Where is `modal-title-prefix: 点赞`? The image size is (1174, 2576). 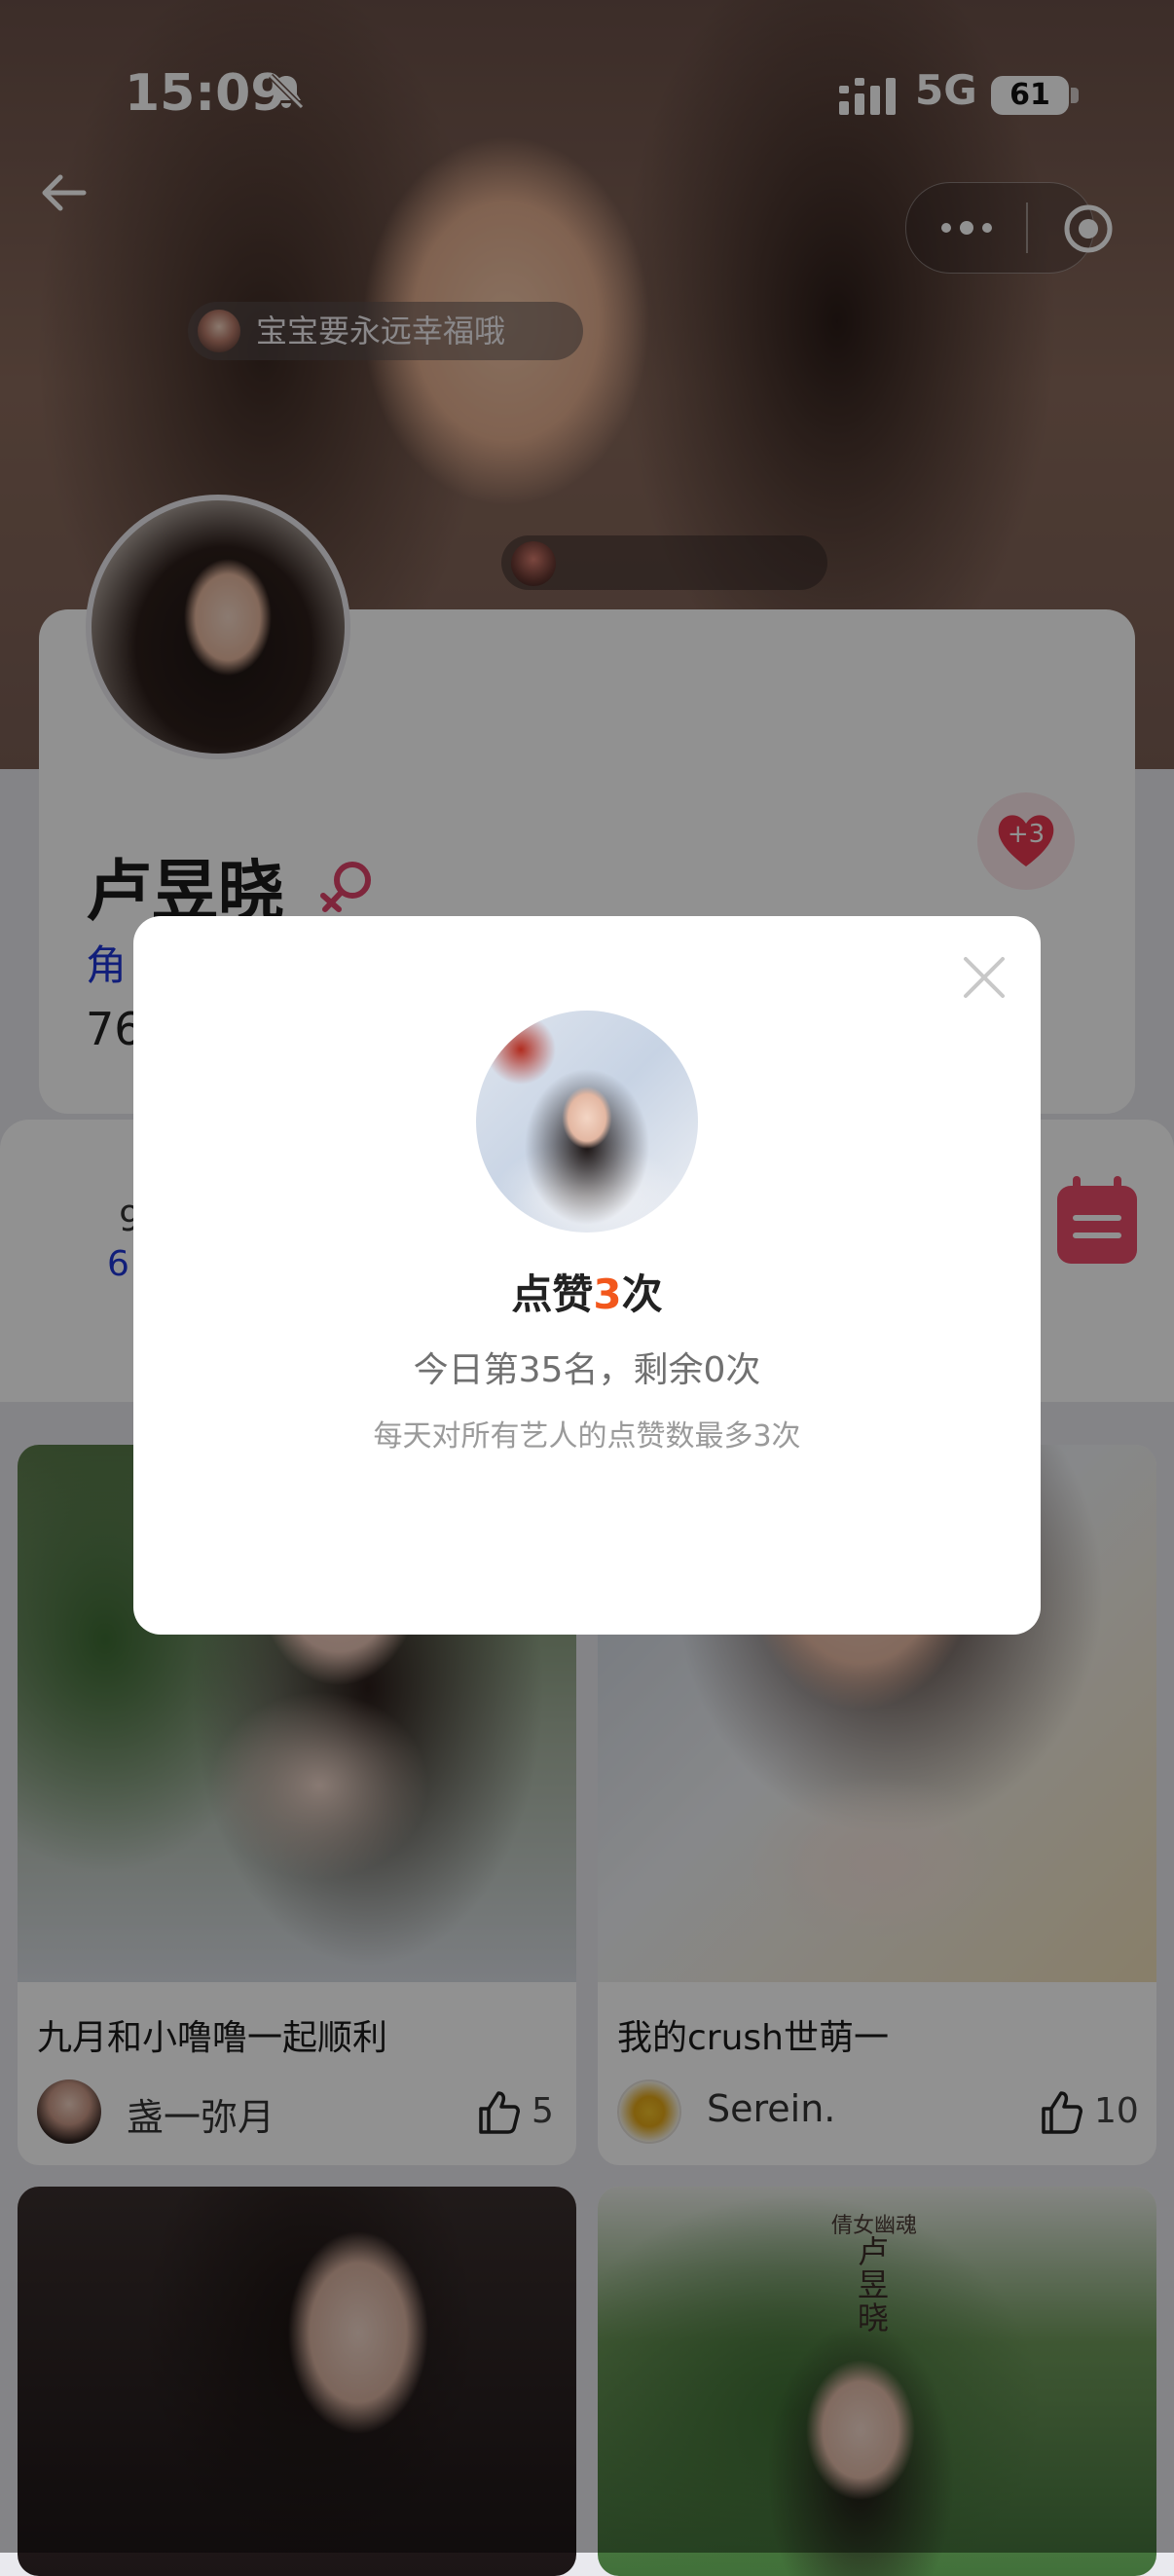
modal-title-prefix: 点赞 is located at coordinates (553, 1294).